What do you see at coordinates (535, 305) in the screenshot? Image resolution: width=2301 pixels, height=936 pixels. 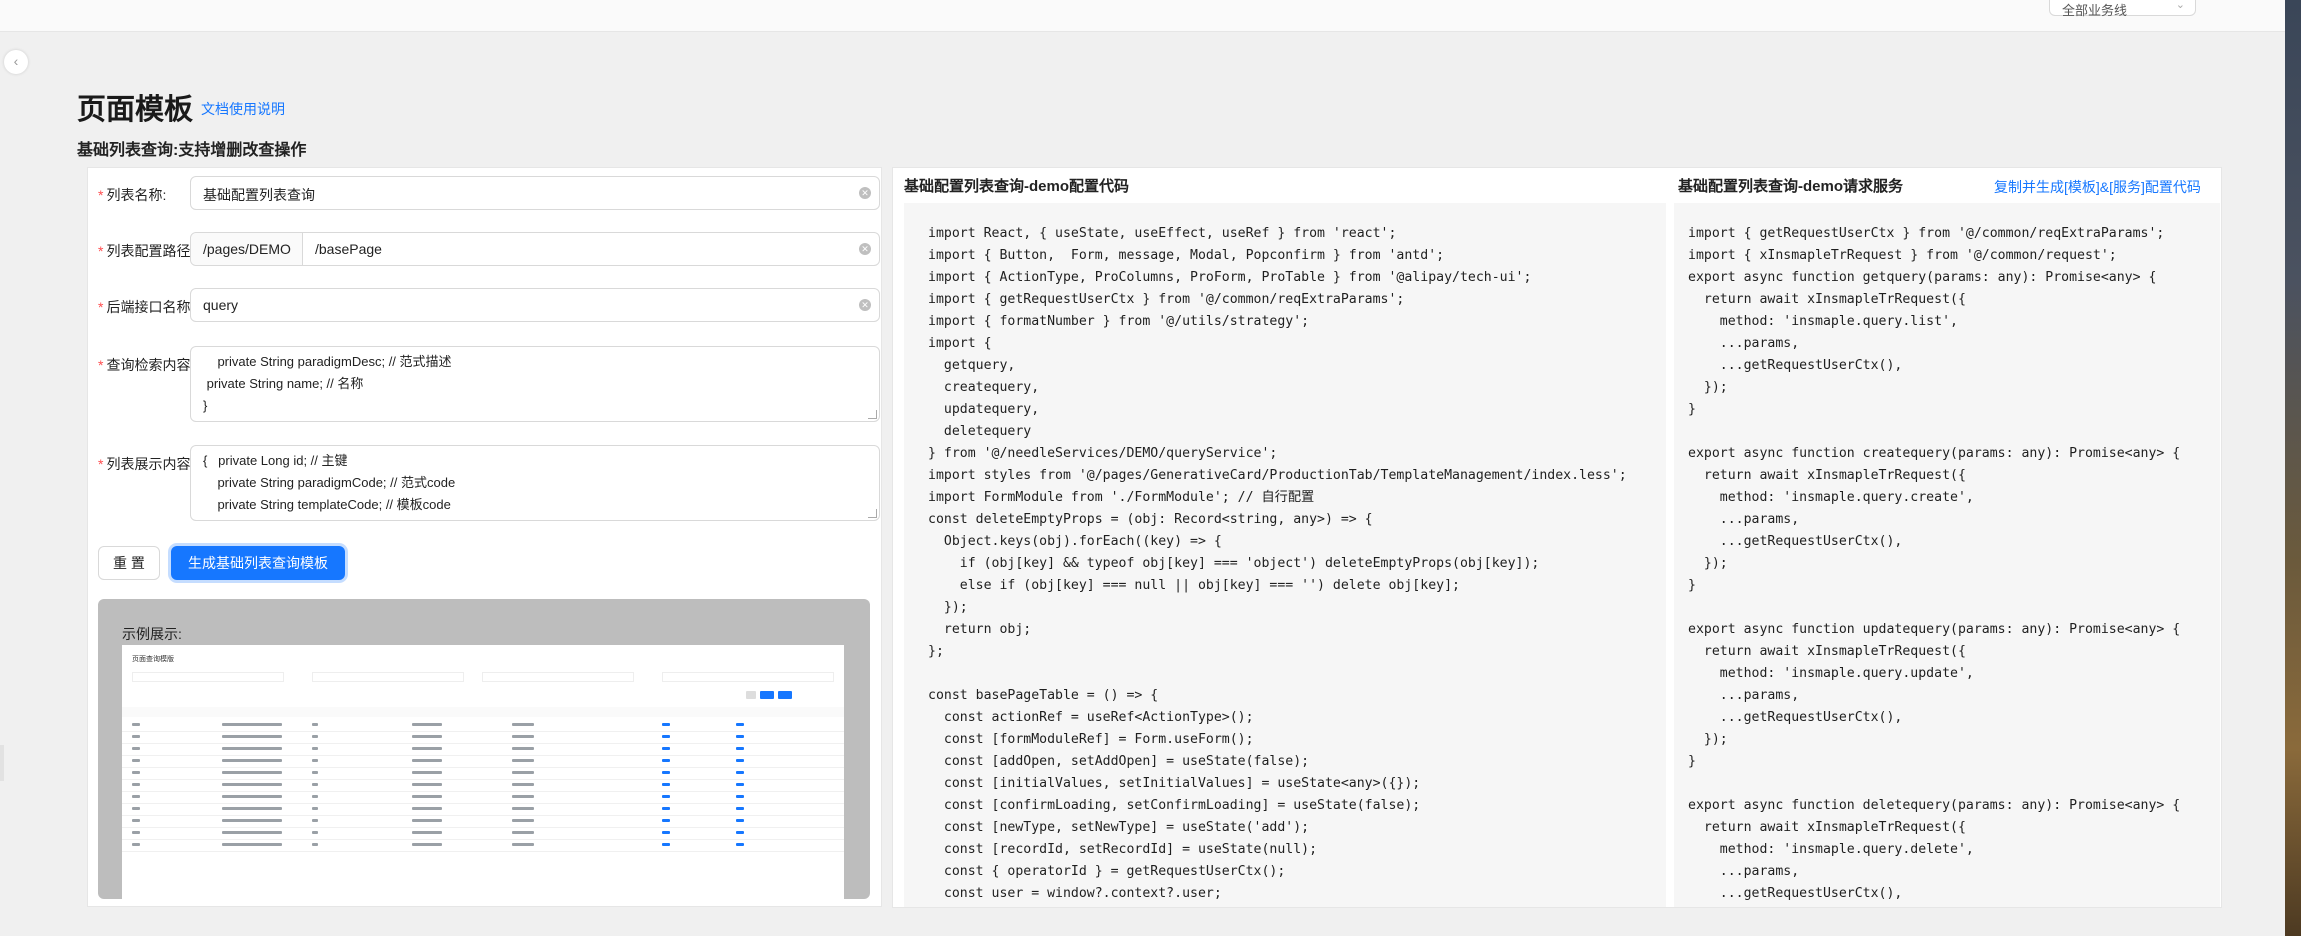 I see `api-name-input: query ✕` at bounding box center [535, 305].